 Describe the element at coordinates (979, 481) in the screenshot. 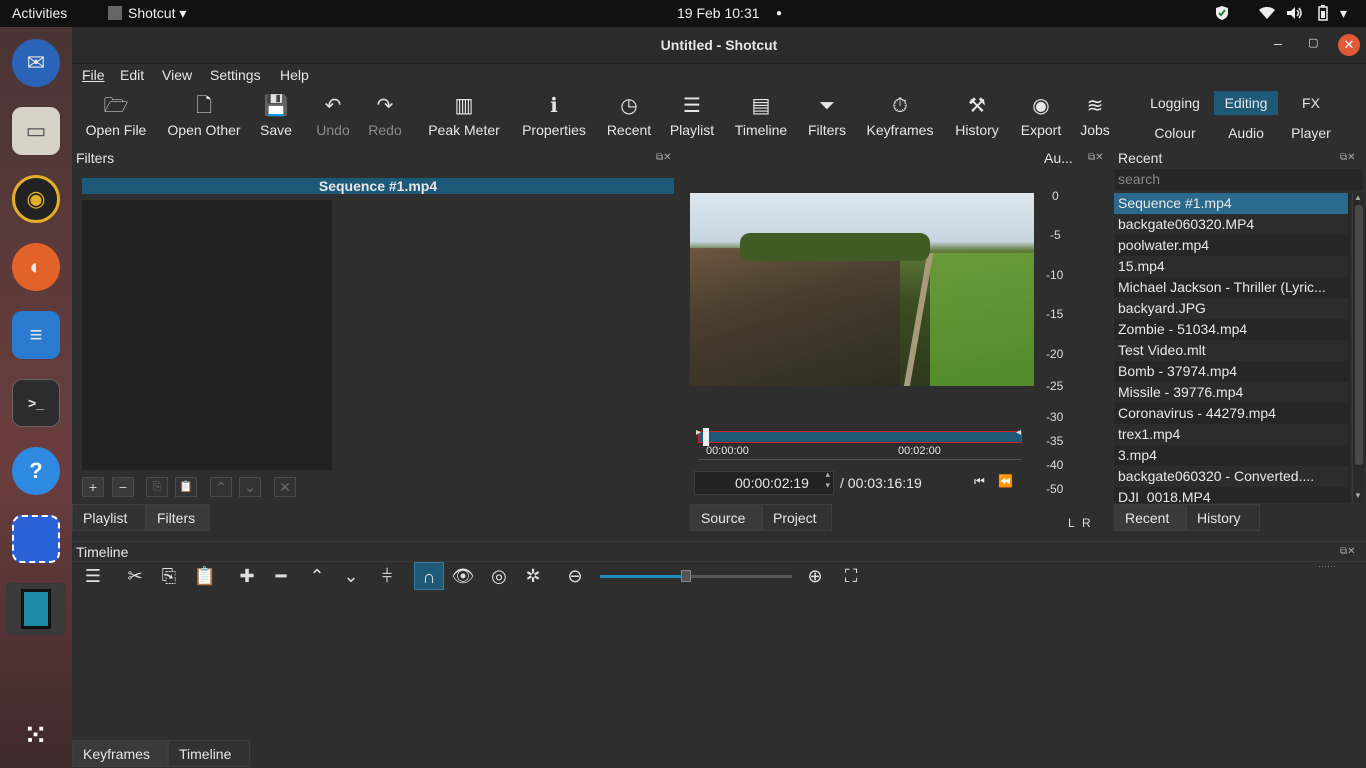

I see `skip-to-start-icon: ⏮` at that location.